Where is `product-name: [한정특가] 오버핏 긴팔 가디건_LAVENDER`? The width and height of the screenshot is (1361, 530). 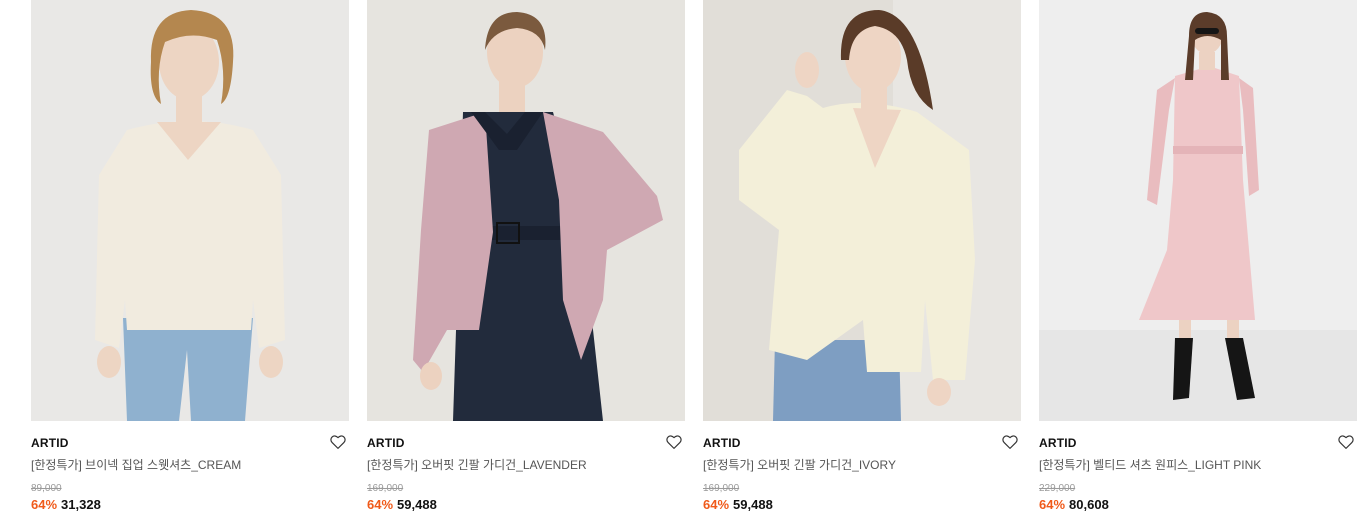 product-name: [한정특가] 오버핏 긴팔 가디건_LAVENDER is located at coordinates (526, 464).